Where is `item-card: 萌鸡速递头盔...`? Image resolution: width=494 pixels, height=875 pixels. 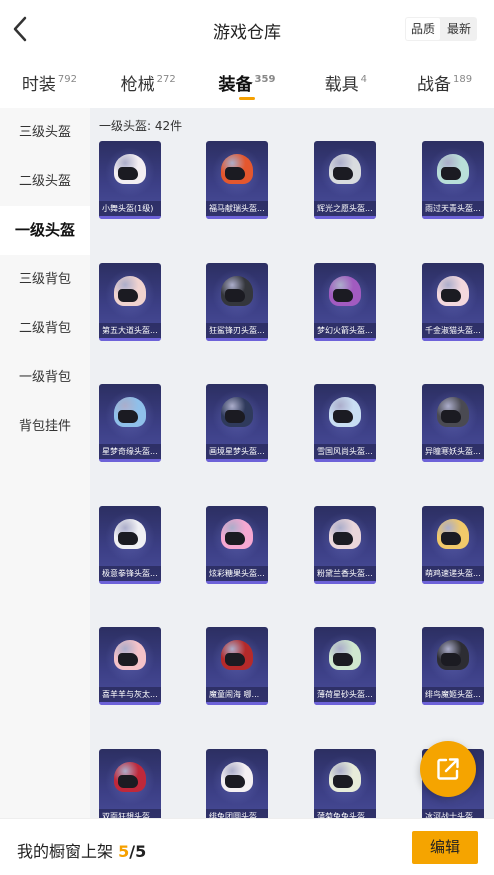
item-card: 萌鸡速递头盔... is located at coordinates (453, 545).